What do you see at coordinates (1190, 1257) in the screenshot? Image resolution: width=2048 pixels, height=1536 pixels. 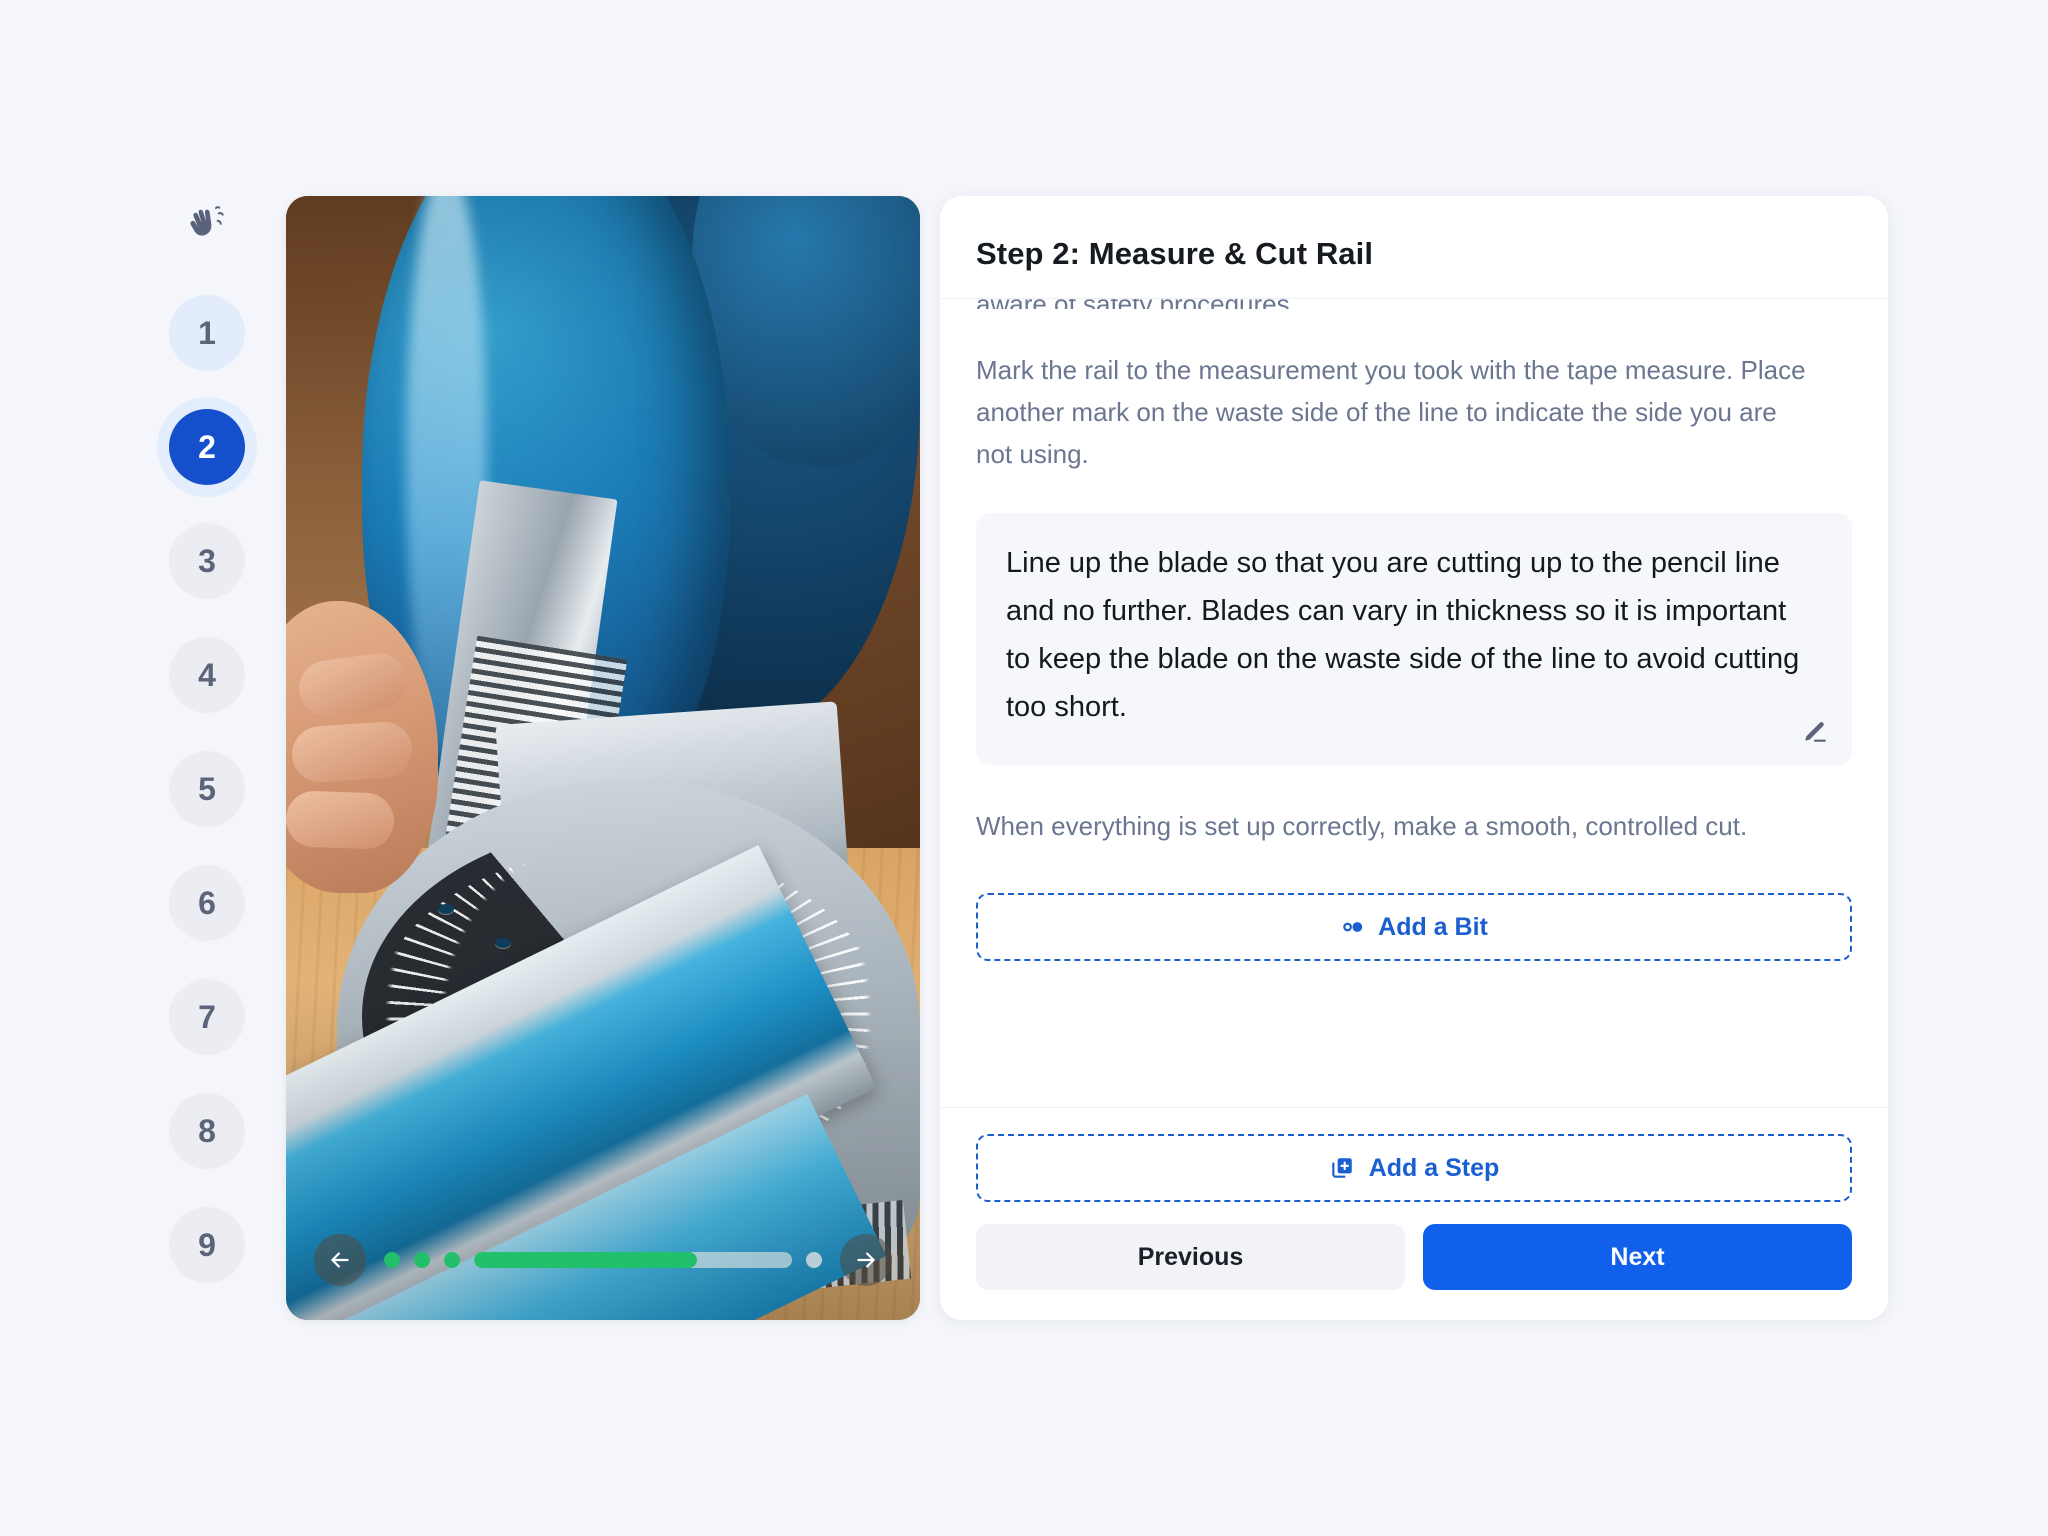 I see `previous-button: Previous` at bounding box center [1190, 1257].